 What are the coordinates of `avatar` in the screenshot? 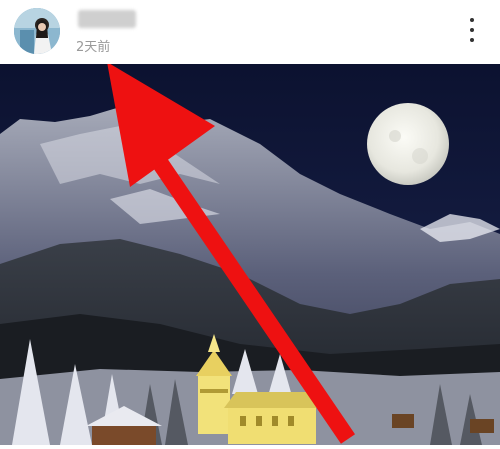 It's located at (37, 31).